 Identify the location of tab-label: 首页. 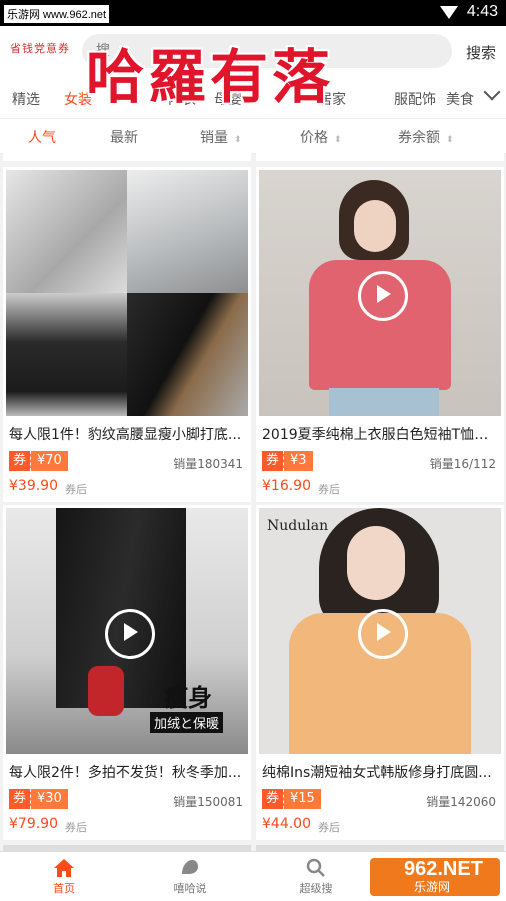
(64, 888).